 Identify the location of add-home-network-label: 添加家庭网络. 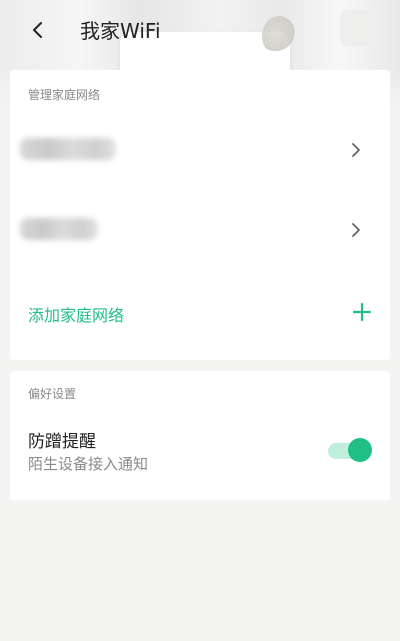
(76, 315).